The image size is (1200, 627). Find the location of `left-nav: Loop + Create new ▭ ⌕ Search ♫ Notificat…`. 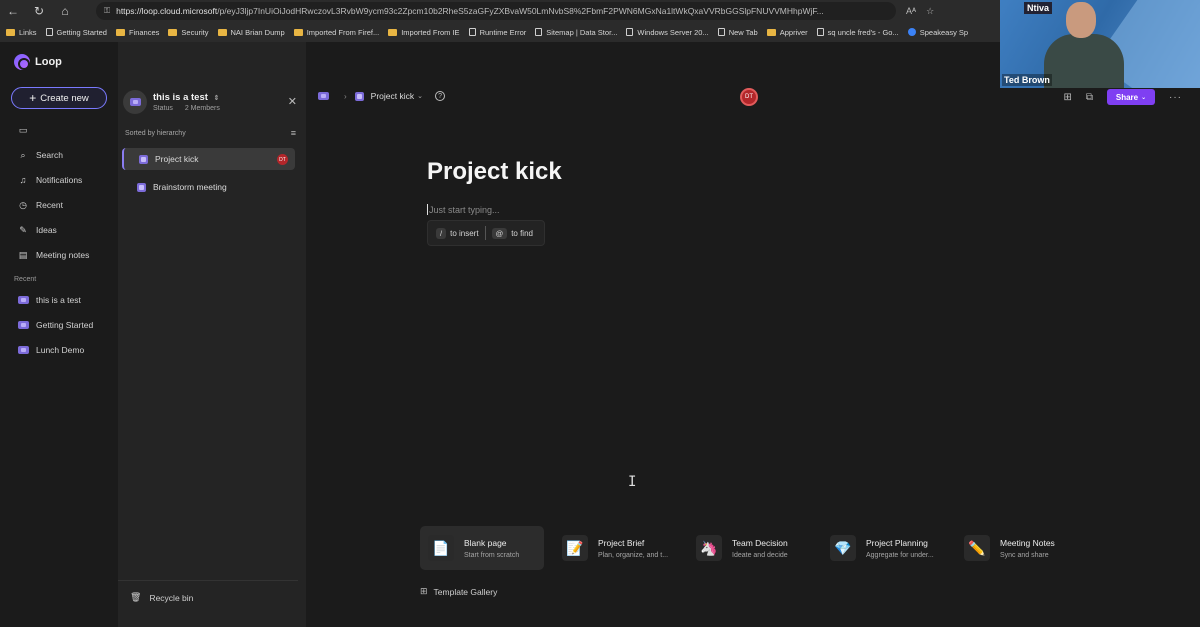

left-nav: Loop + Create new ▭ ⌕ Search ♫ Notificat… is located at coordinates (59, 334).